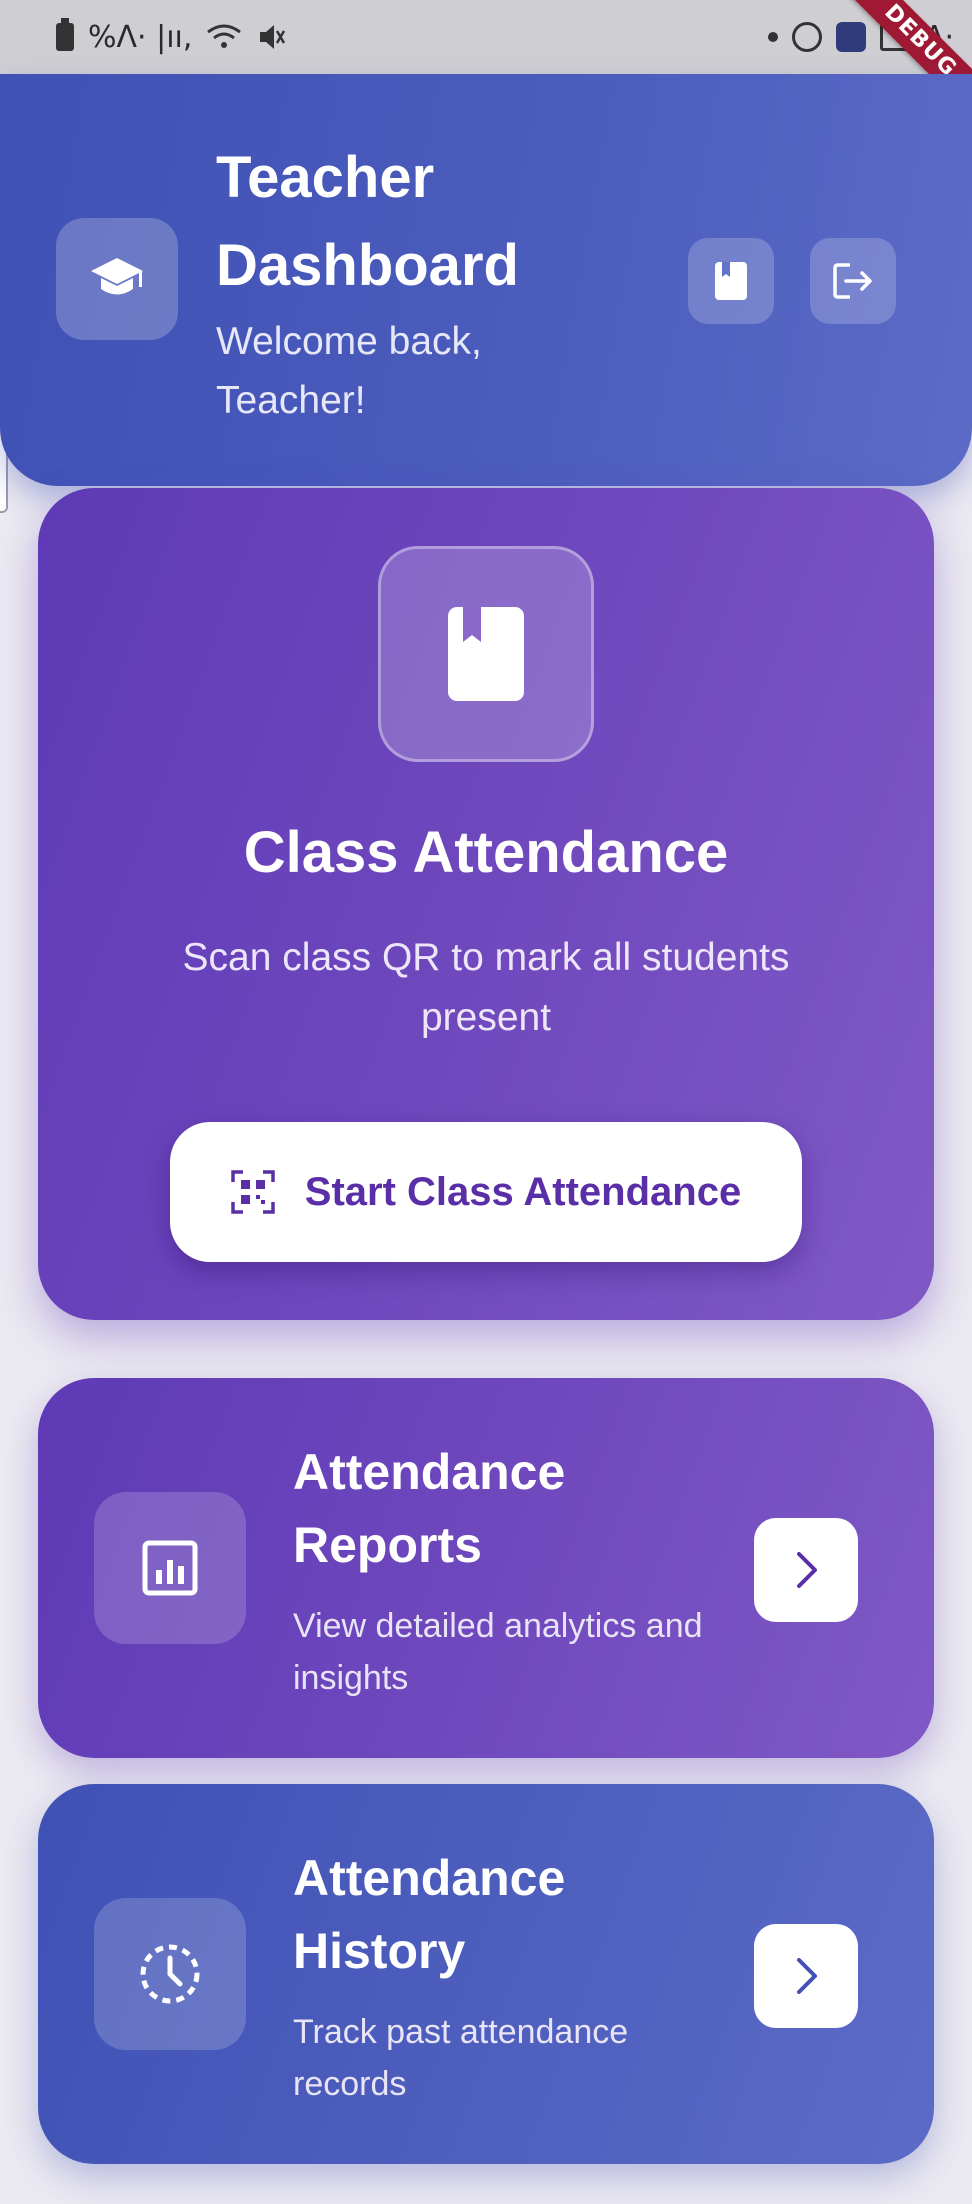 This screenshot has height=2204, width=972. What do you see at coordinates (429, 1914) in the screenshot?
I see `attendance-history-title: Attendance History` at bounding box center [429, 1914].